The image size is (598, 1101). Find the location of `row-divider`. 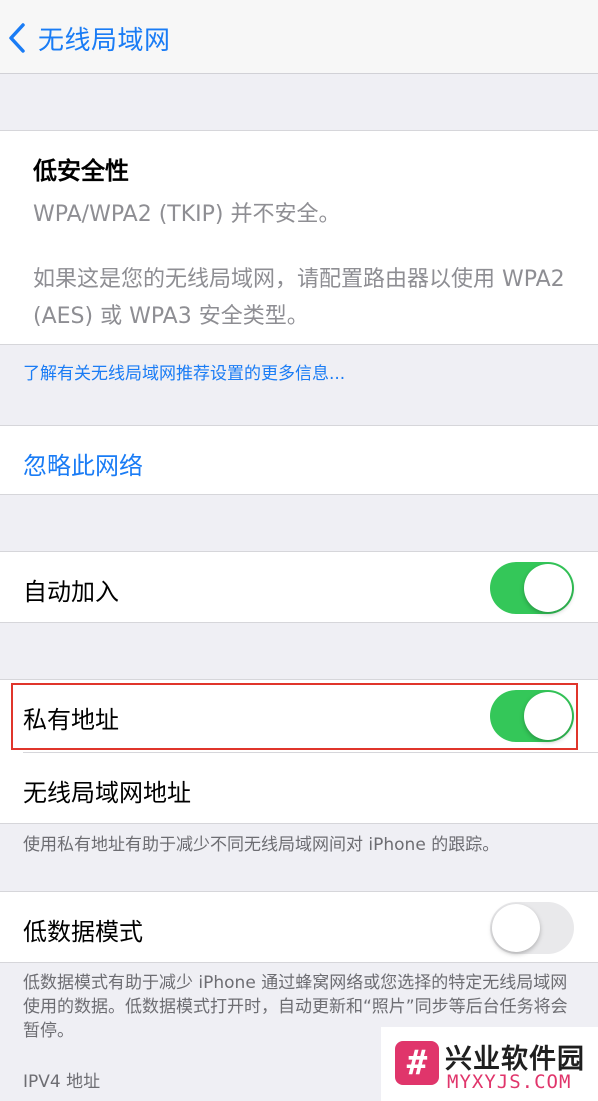

row-divider is located at coordinates (310, 752).